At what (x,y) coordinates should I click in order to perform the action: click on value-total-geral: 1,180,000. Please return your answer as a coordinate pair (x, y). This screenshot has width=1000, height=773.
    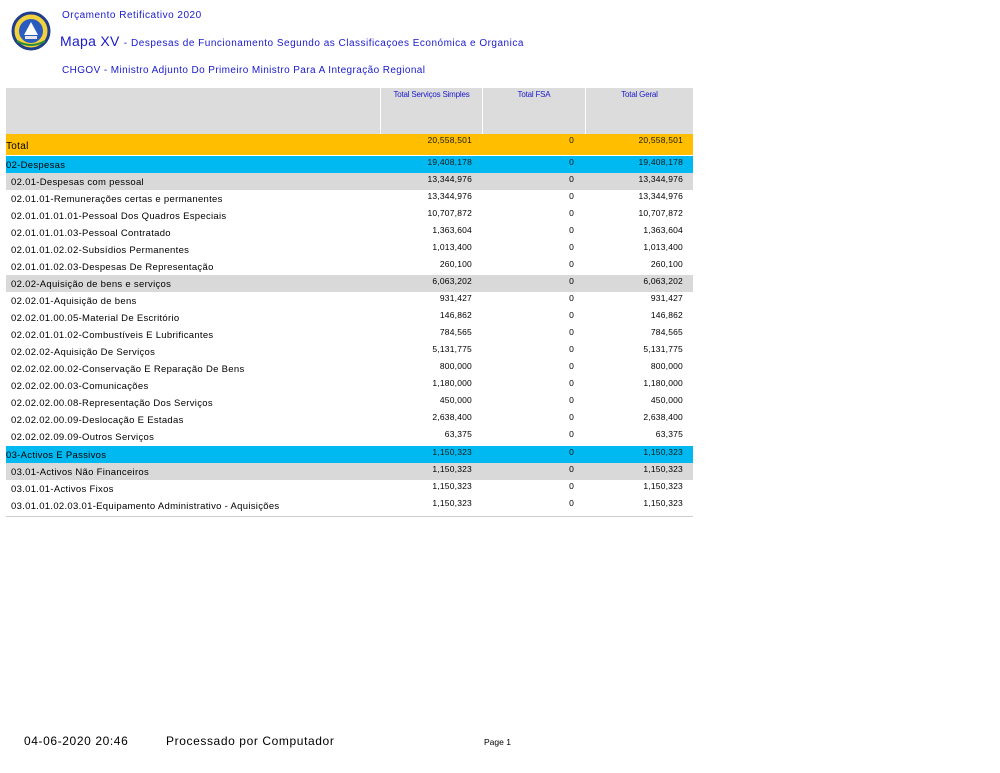
    Looking at the image, I should click on (663, 383).